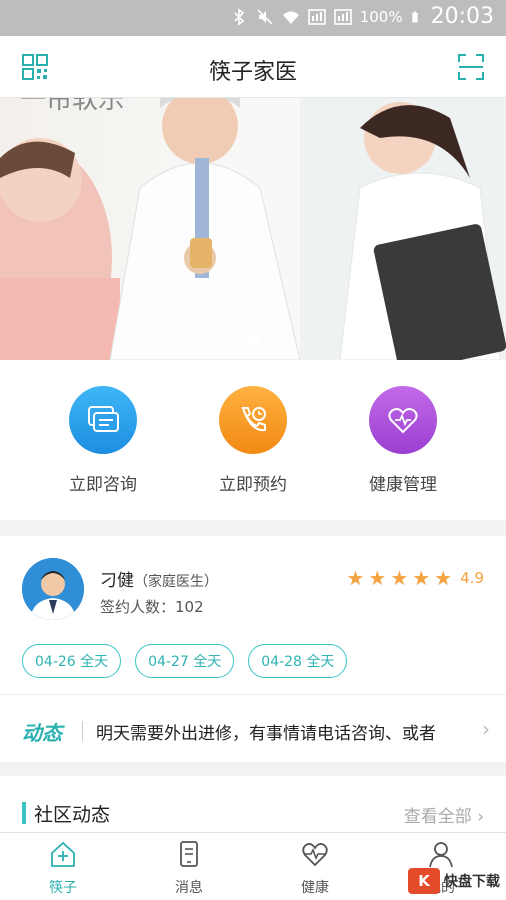  What do you see at coordinates (298, 661) in the screenshot?
I see `date-chip: 04-28 全天` at bounding box center [298, 661].